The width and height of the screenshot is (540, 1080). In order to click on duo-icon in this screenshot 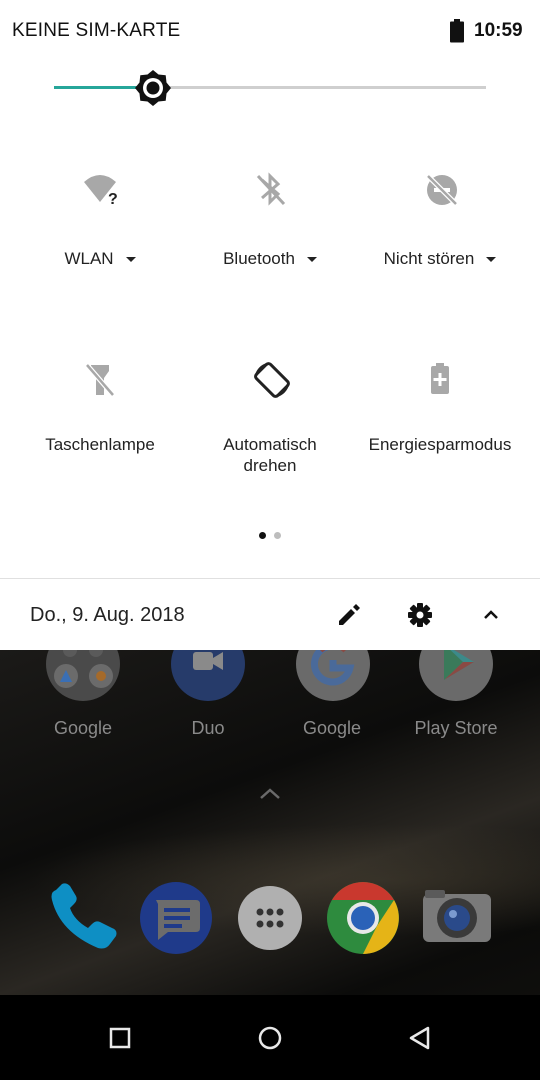, I will do `click(208, 677)`.